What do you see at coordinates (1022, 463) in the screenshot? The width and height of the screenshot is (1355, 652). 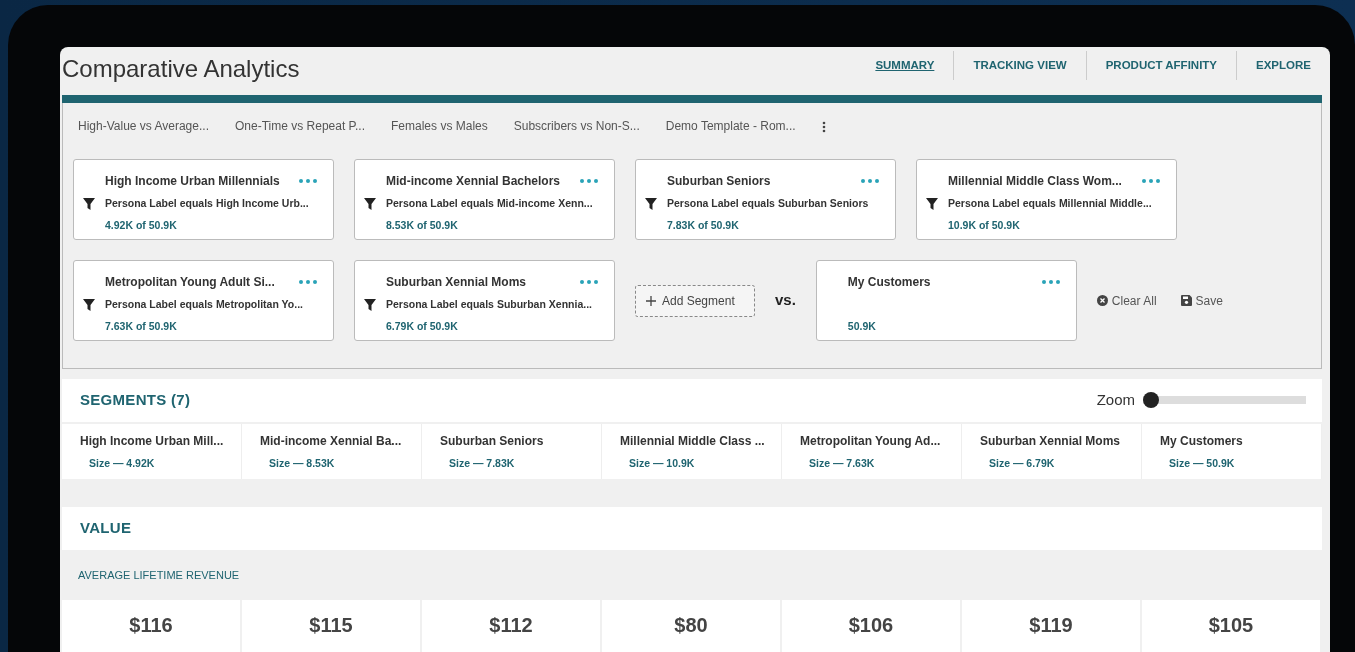 I see `segment-size: Size — 6.79K` at bounding box center [1022, 463].